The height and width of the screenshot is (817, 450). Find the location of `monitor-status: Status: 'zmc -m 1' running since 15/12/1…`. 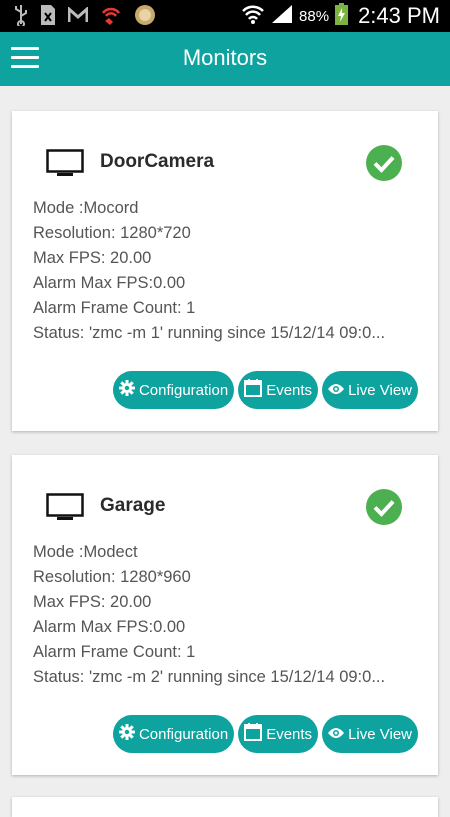

monitor-status: Status: 'zmc -m 1' running since 15/12/1… is located at coordinates (209, 333).